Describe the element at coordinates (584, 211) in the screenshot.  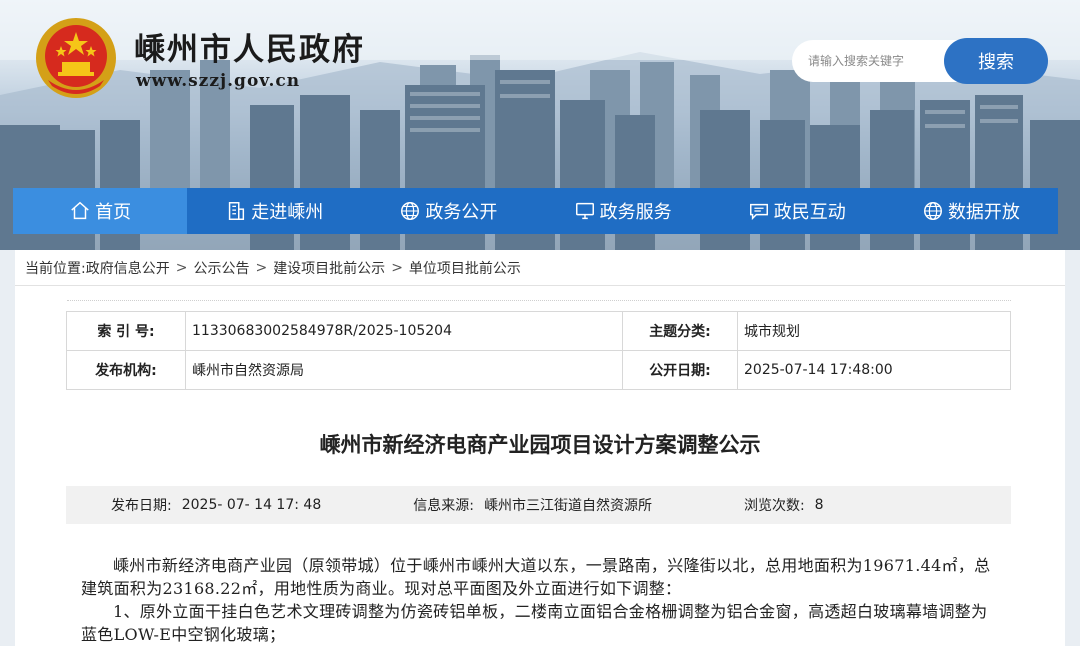
I see `monitor-icon` at that location.